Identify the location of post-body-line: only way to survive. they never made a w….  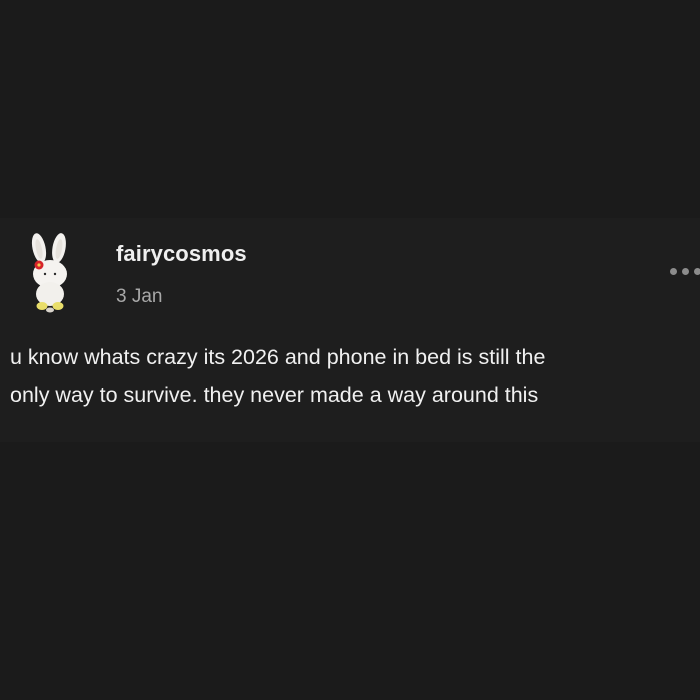
(274, 395).